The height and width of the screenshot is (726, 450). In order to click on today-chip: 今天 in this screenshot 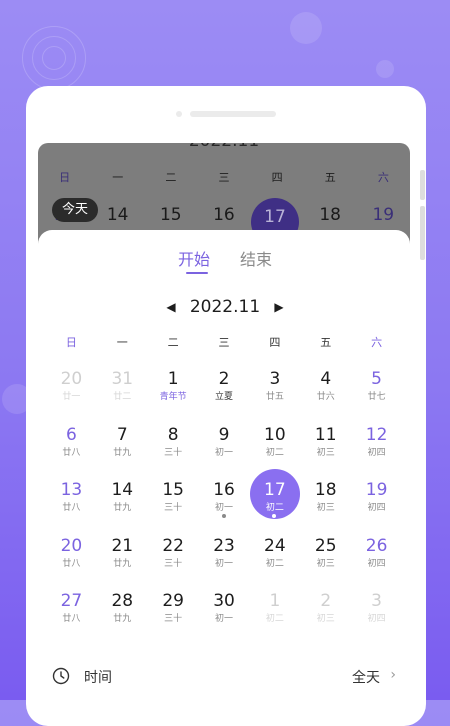, I will do `click(75, 210)`.